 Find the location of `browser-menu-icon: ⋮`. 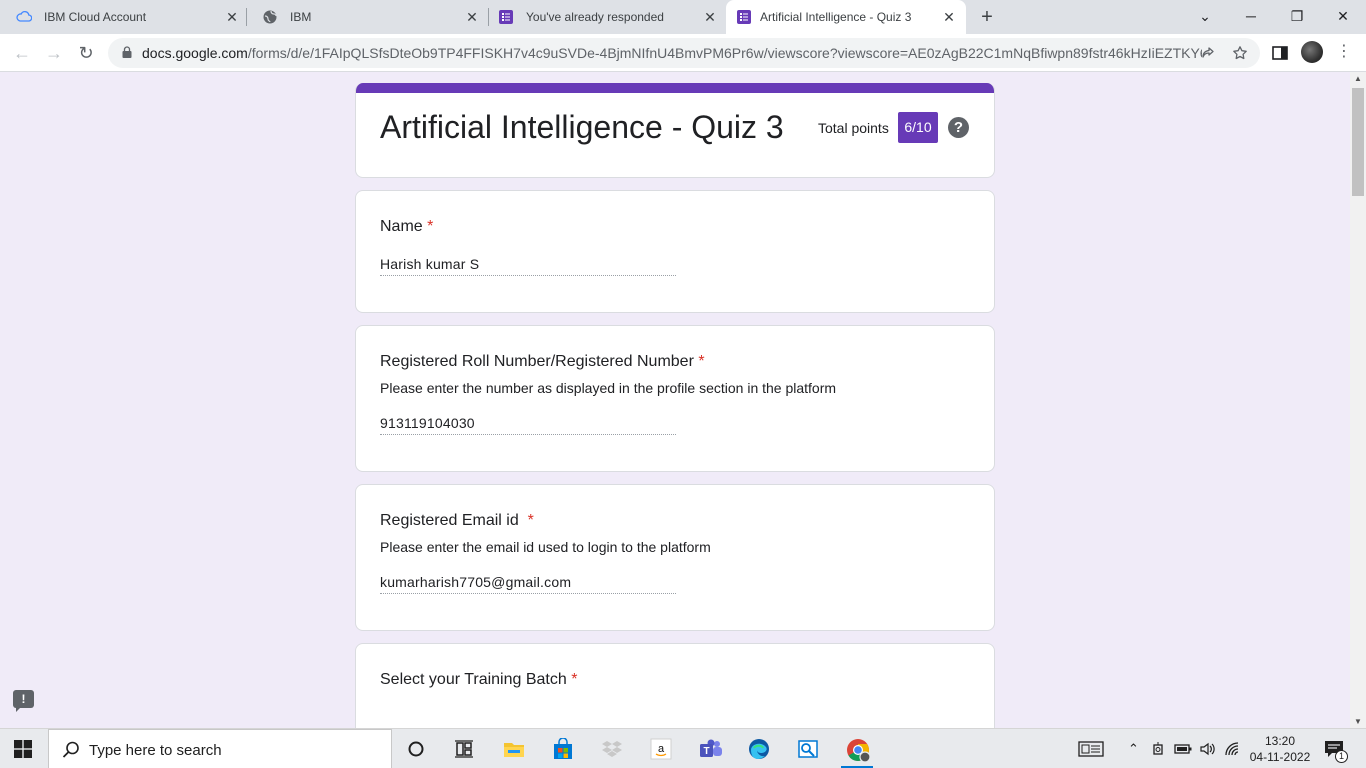

browser-menu-icon: ⋮ is located at coordinates (1344, 52).